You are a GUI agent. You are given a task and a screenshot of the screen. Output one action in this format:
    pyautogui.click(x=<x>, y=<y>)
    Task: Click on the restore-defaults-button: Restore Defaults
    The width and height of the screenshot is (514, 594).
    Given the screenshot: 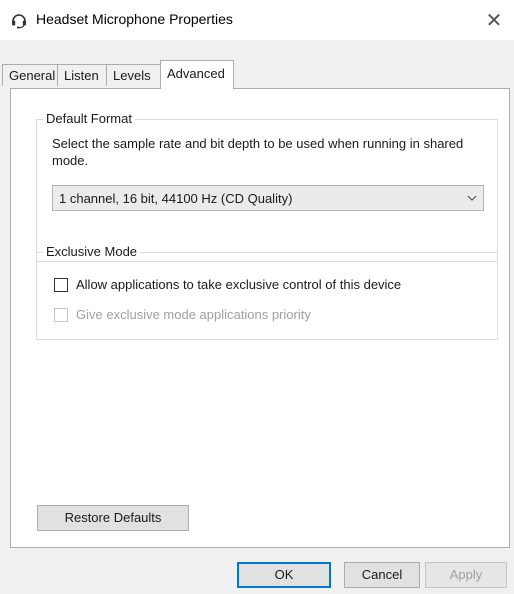 What is the action you would take?
    pyautogui.click(x=113, y=518)
    